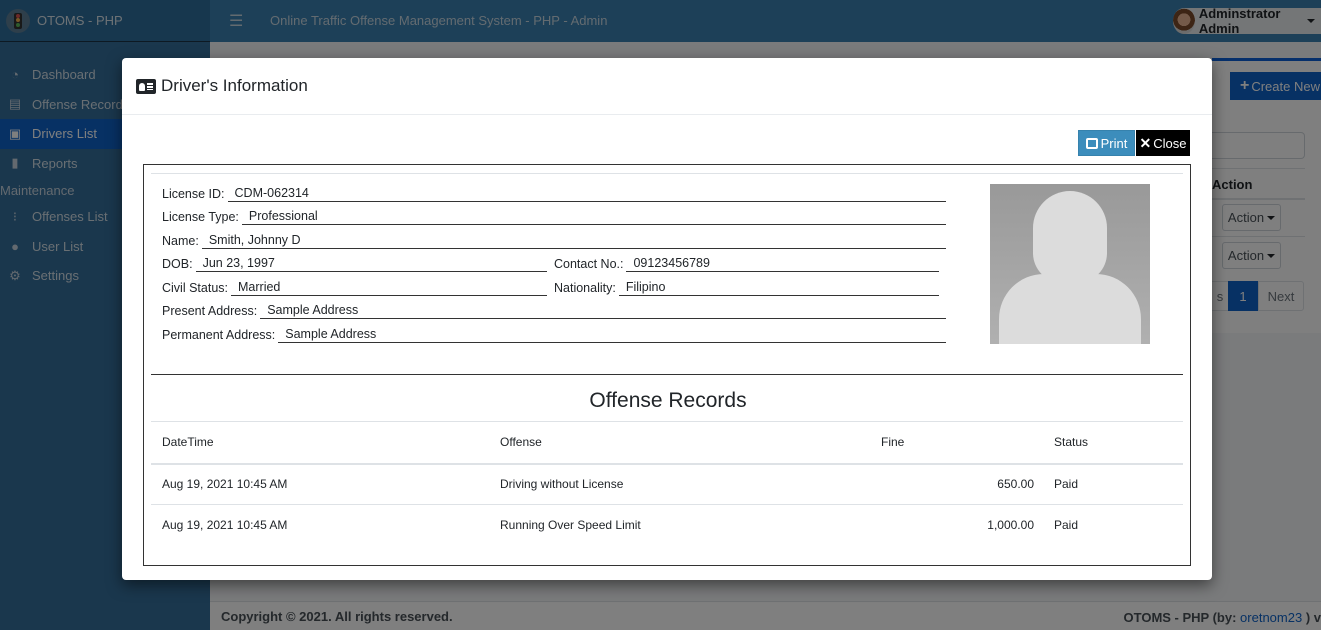 The height and width of the screenshot is (630, 1321). Describe the element at coordinates (1070, 237) in the screenshot. I see `avatar-silhouette-head` at that location.